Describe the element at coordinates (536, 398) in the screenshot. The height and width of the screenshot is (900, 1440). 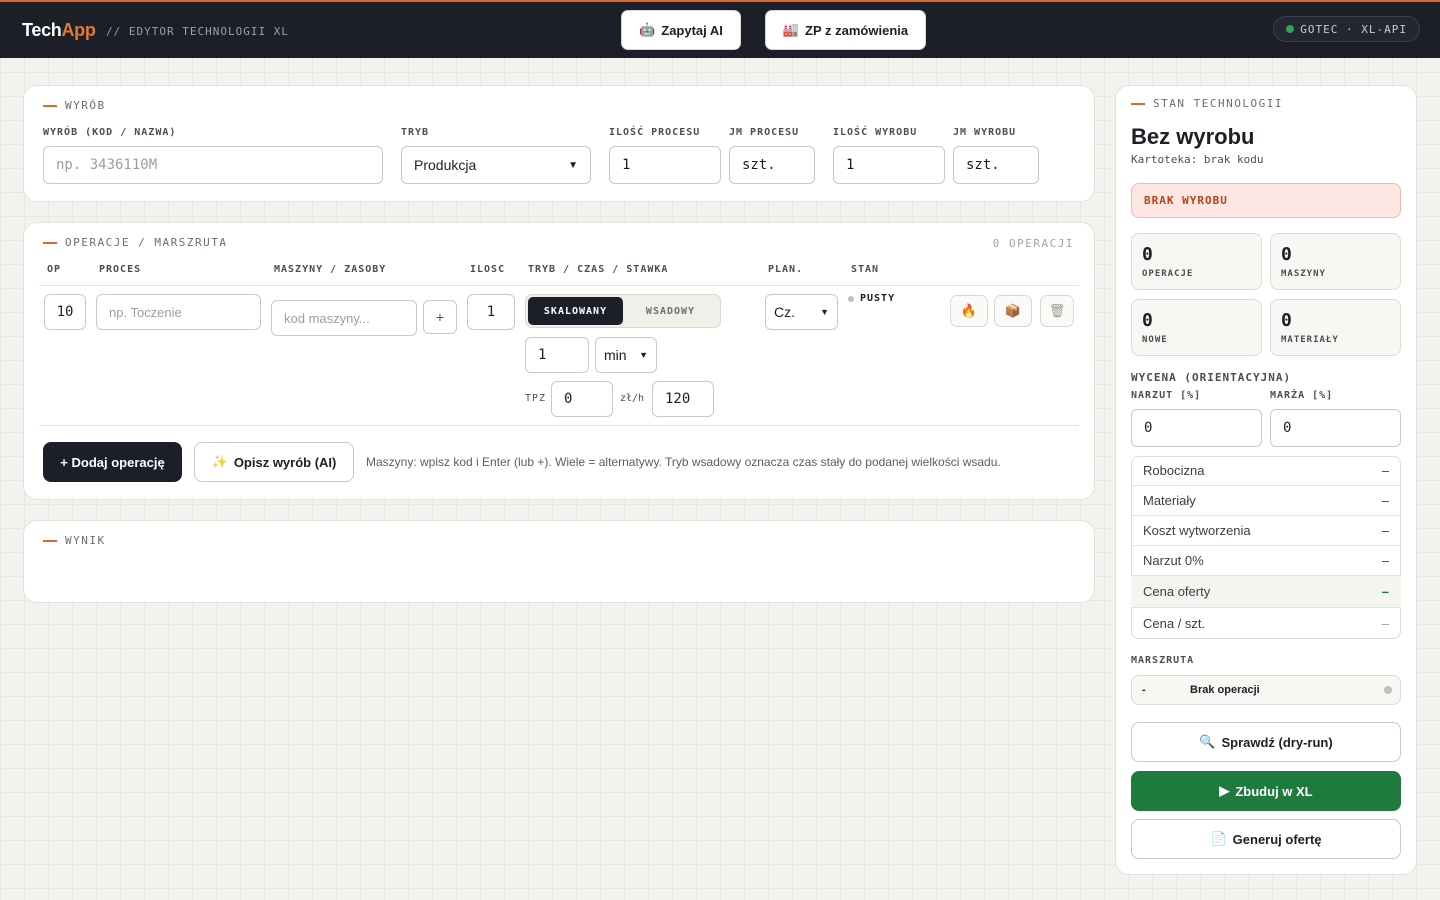
I see `tpz-label: TPZ` at that location.